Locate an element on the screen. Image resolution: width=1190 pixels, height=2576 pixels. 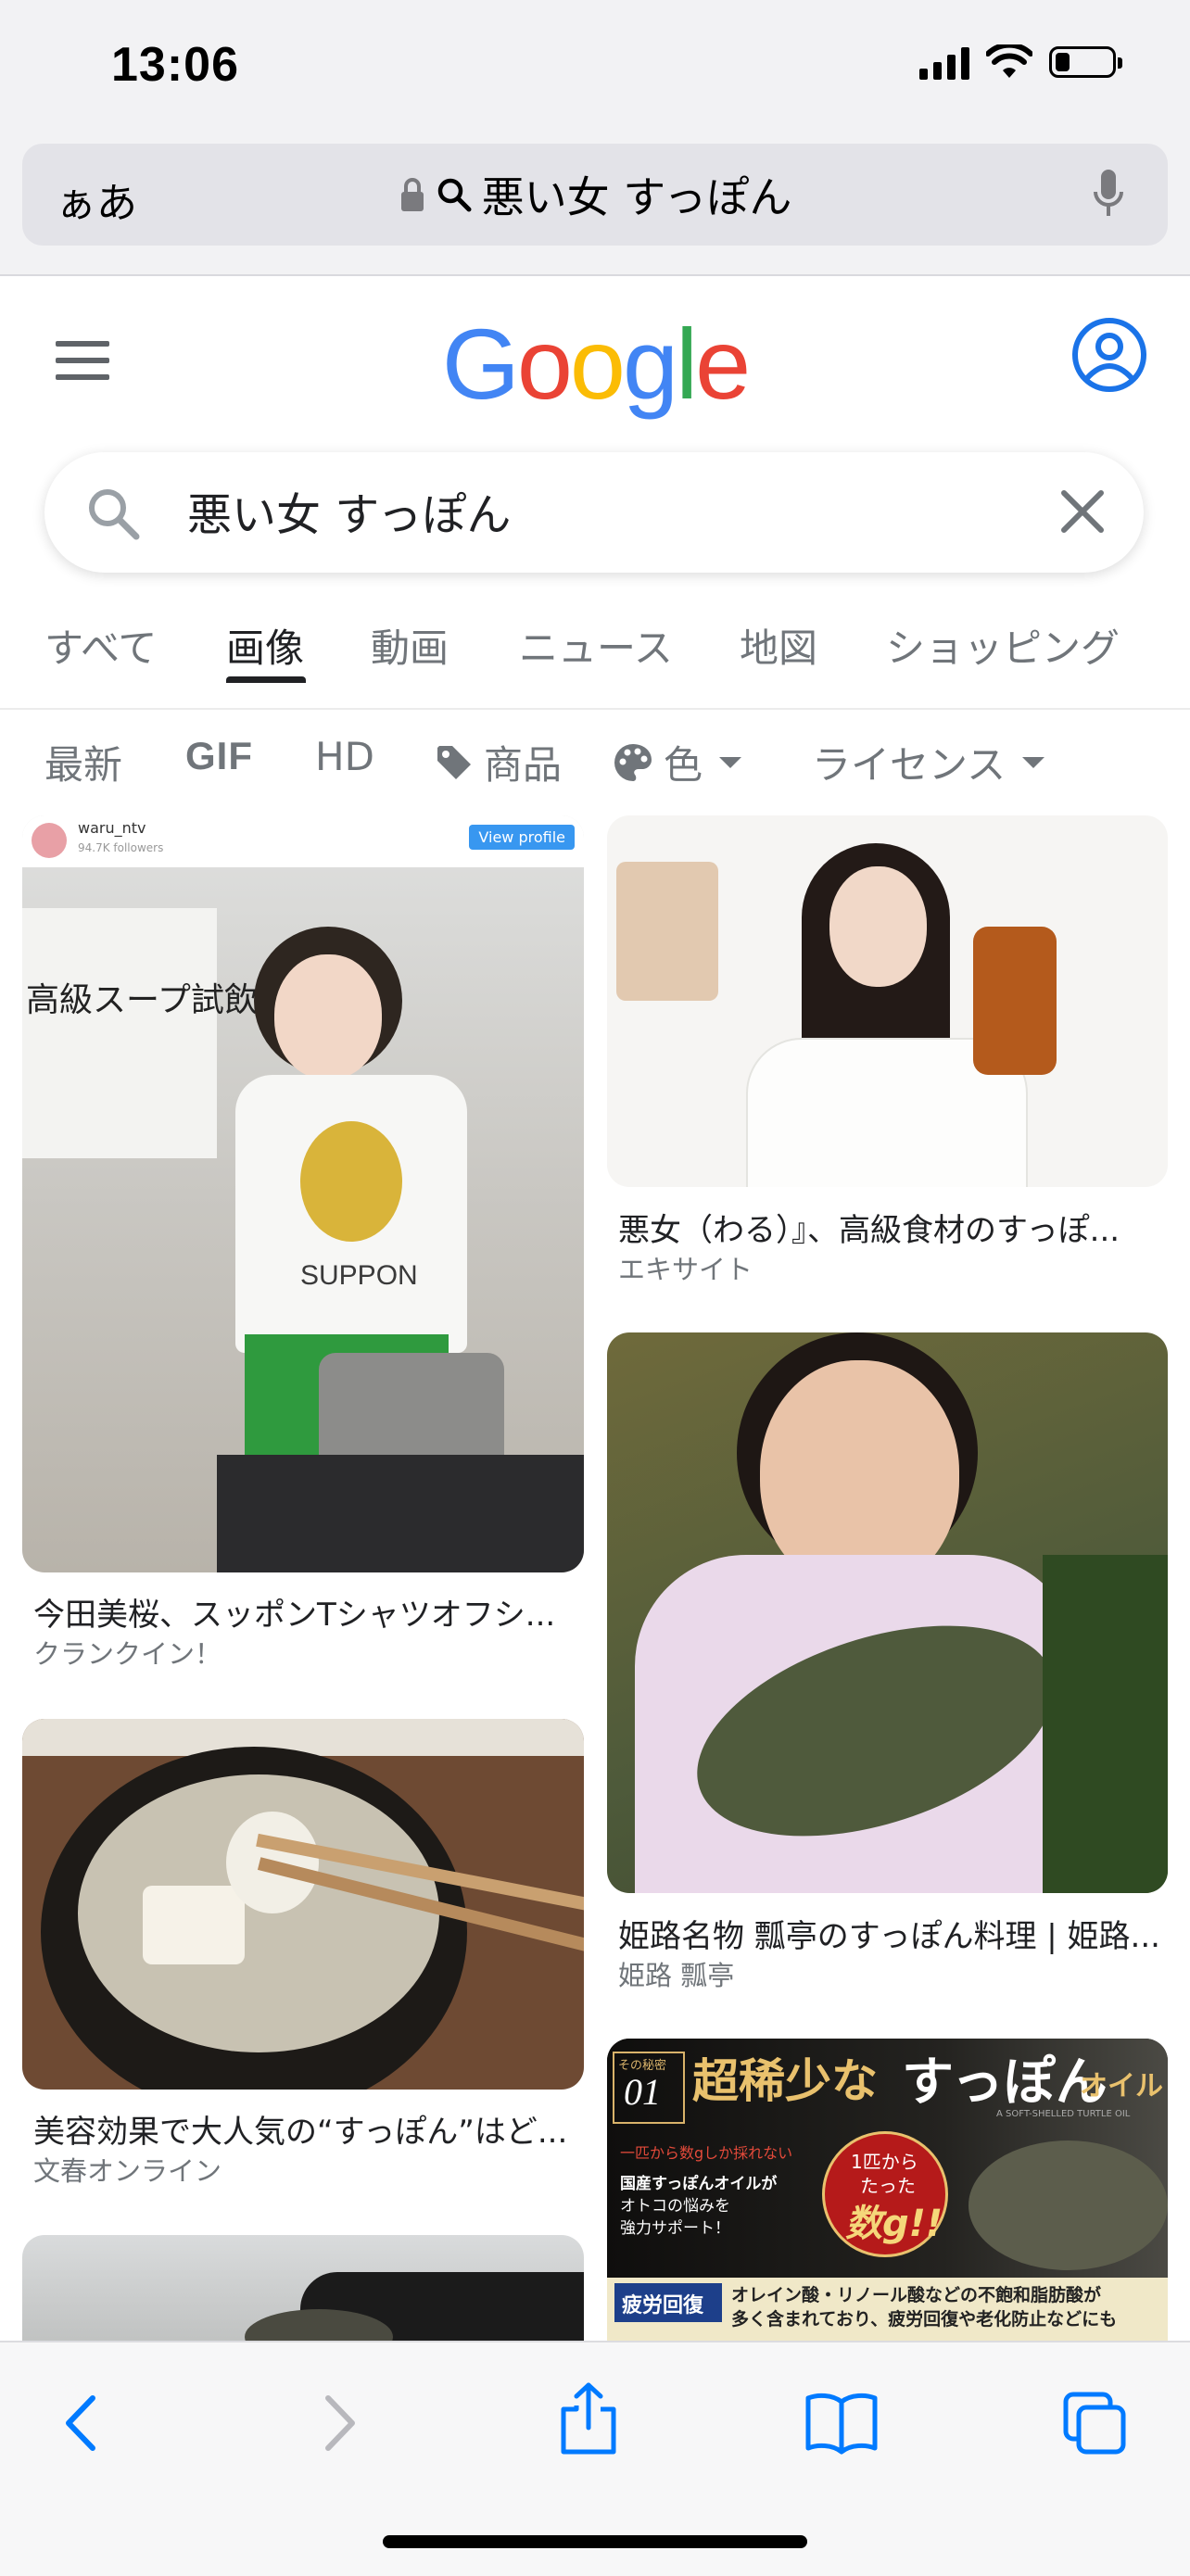
tab-all: すべて is located at coordinates (100, 645).